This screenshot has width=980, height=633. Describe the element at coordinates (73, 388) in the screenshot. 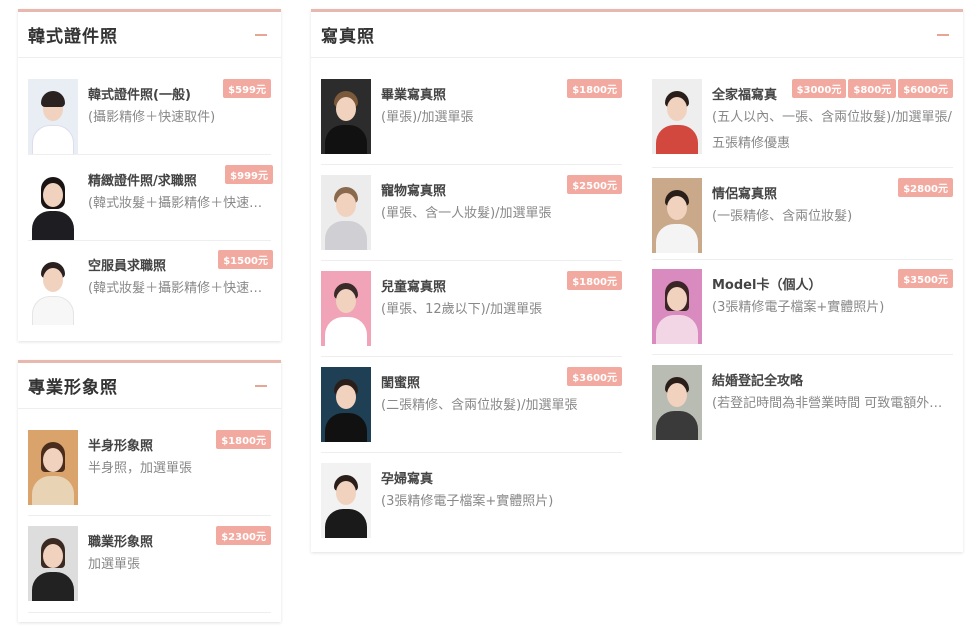

I see `panel-title: 專業形象照` at that location.